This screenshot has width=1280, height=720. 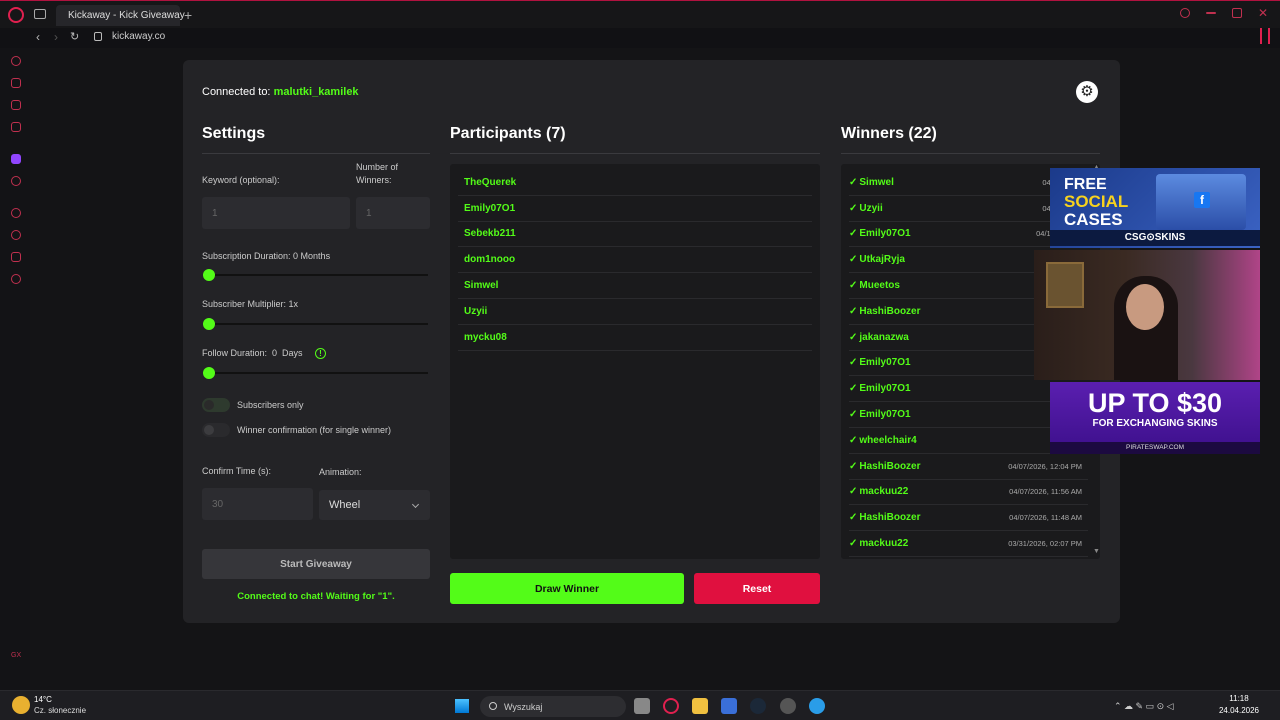 What do you see at coordinates (16, 15) in the screenshot?
I see `opera-logo-icon` at bounding box center [16, 15].